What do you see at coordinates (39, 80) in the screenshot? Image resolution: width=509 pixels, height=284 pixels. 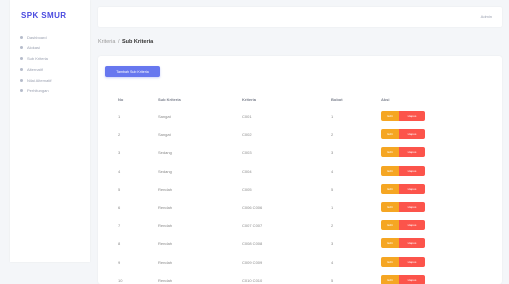 I see `sidebar-item-label: Nilai Alternatif` at bounding box center [39, 80].